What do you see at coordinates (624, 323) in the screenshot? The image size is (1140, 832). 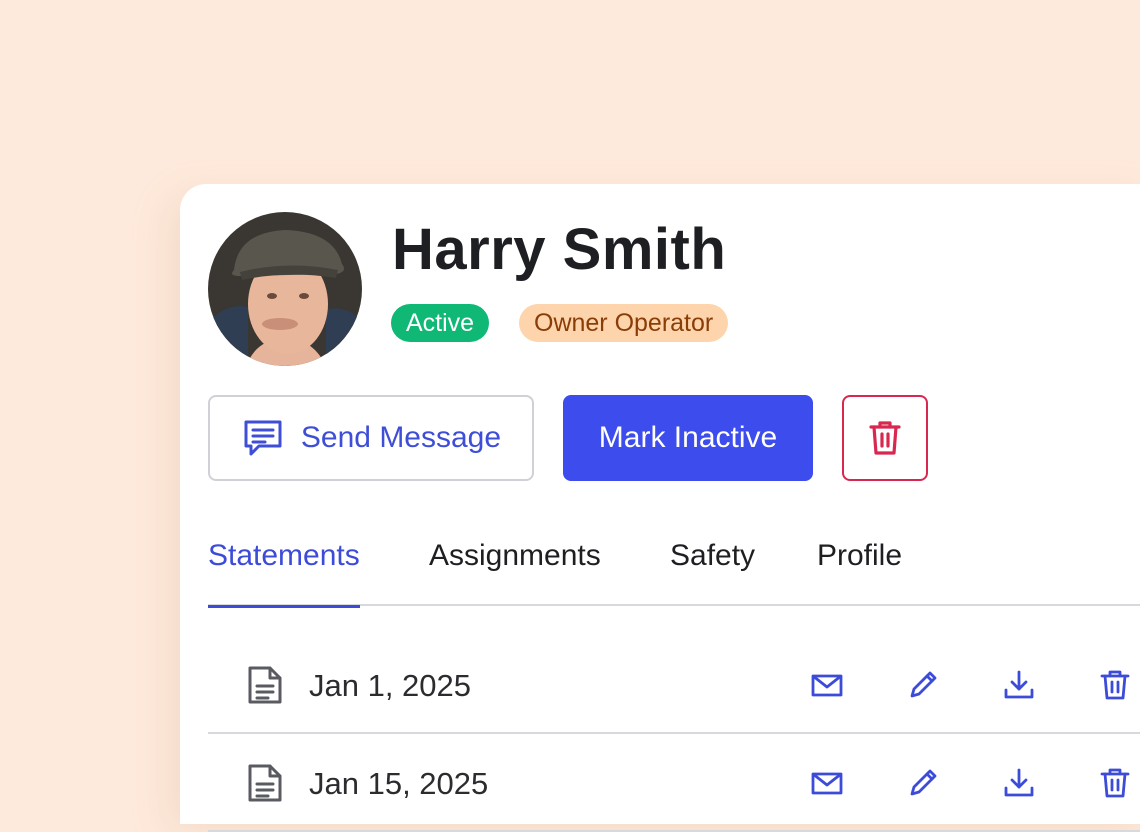 I see `role-badge: Owner Operator` at bounding box center [624, 323].